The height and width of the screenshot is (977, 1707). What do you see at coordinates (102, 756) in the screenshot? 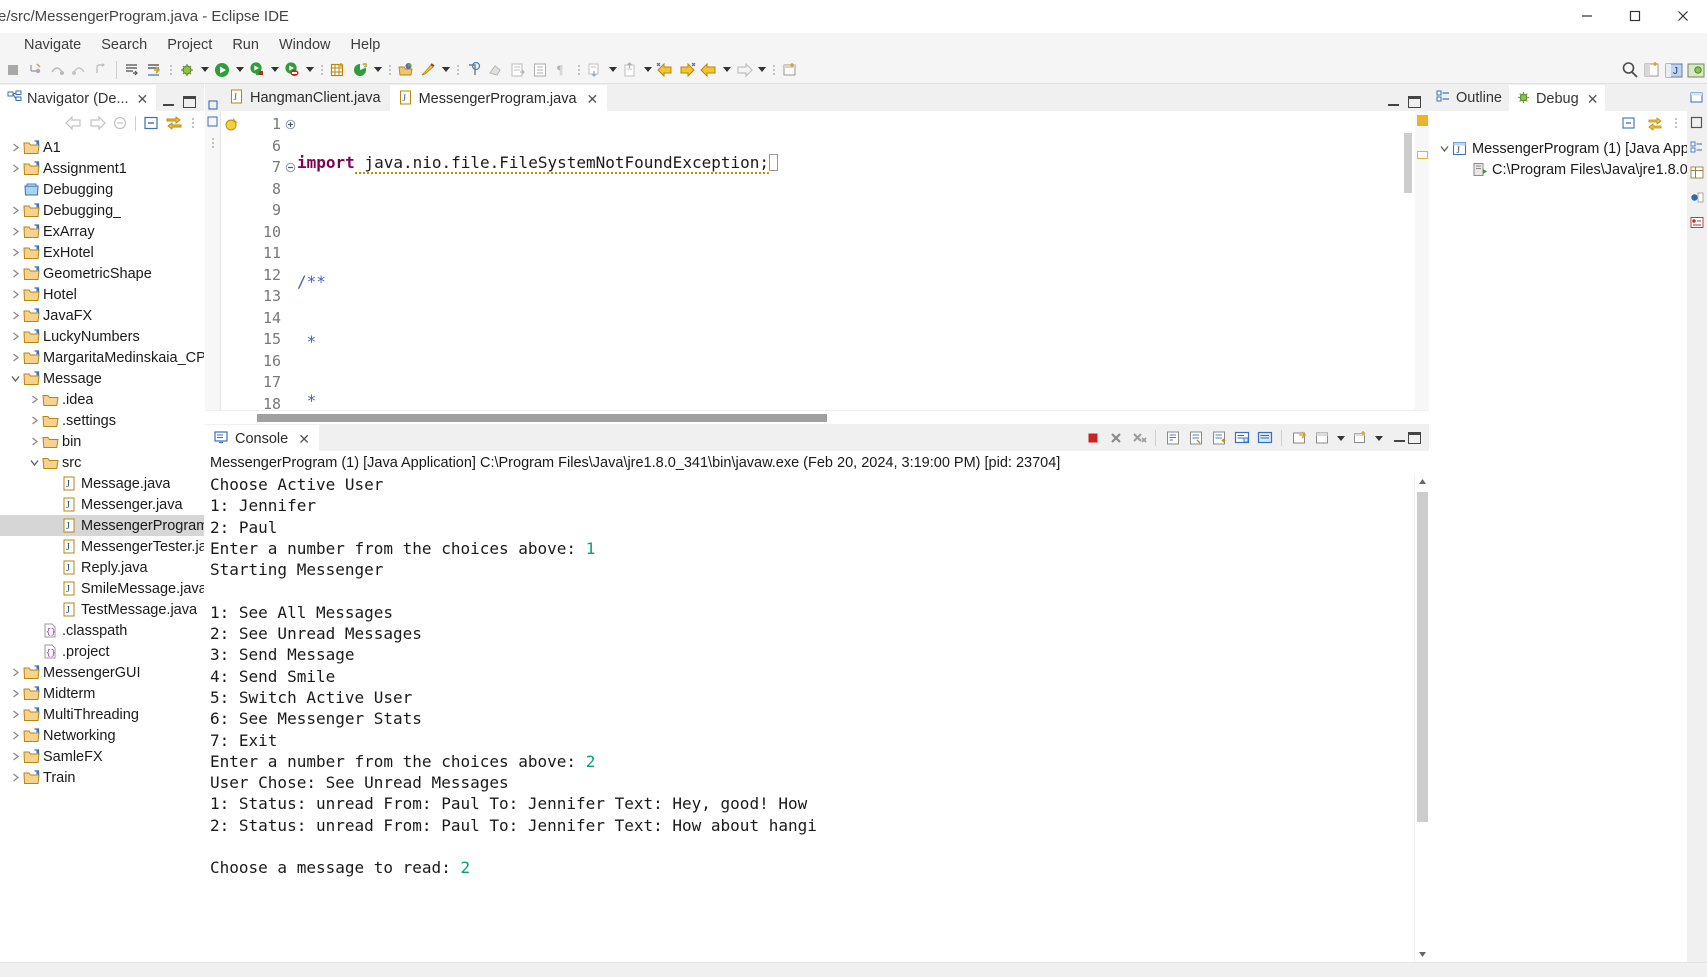
I see `navigator-tree-item: SamleFX` at bounding box center [102, 756].